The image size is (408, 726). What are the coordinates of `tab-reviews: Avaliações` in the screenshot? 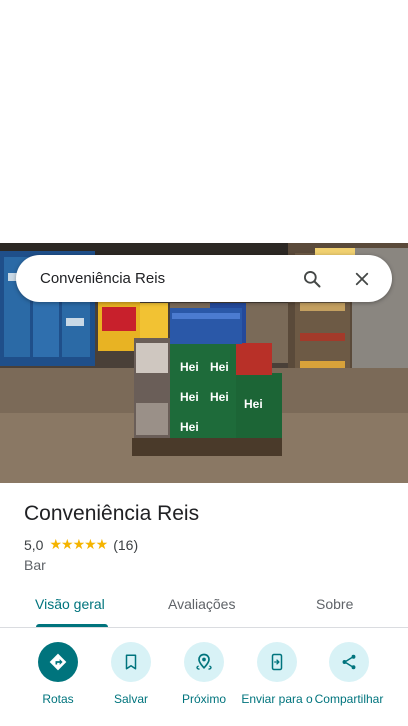 It's located at (201, 604).